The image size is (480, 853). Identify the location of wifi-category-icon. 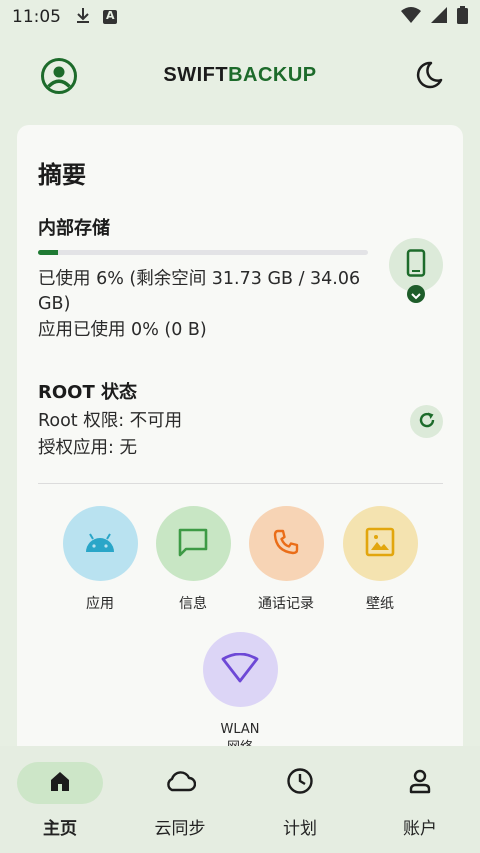
(240, 669).